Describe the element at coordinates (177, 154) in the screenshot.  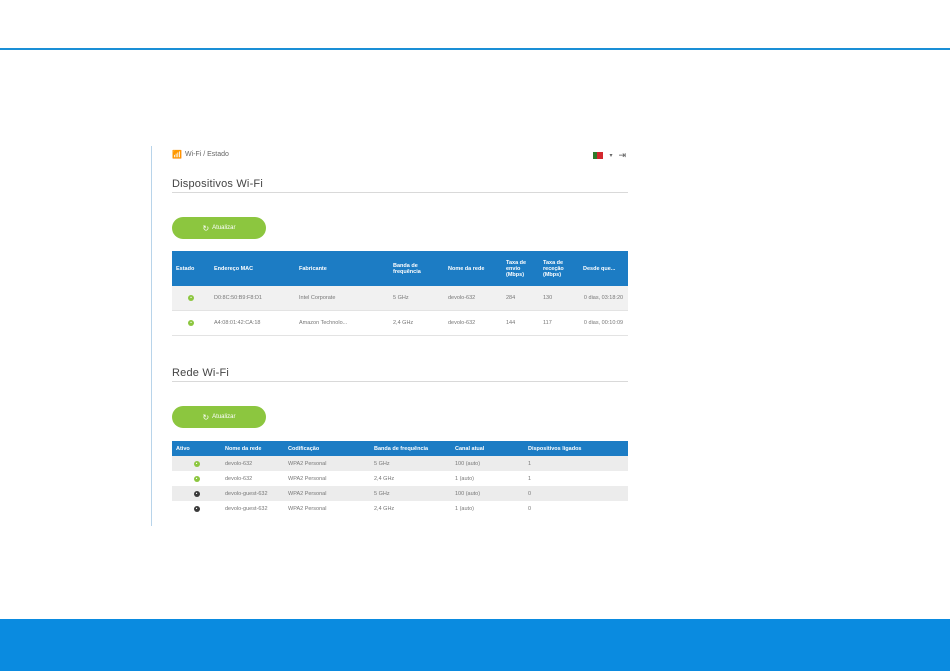
I see `wifi-icon: 📶` at that location.